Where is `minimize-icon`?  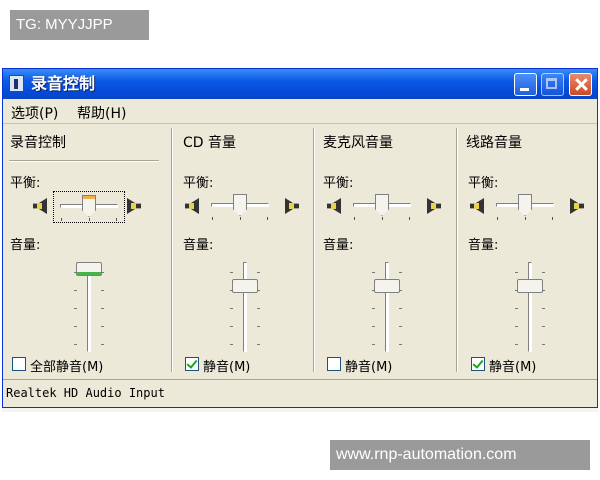 minimize-icon is located at coordinates (525, 84).